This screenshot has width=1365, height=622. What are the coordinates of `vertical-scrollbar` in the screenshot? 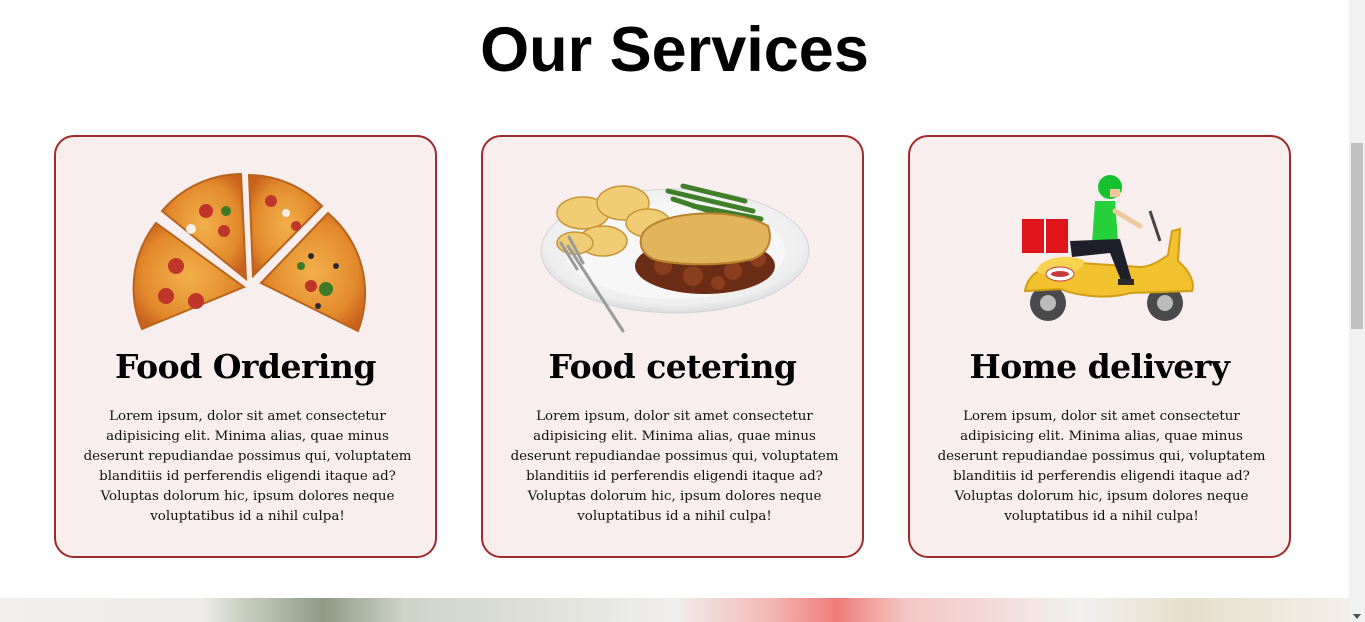 It's located at (1357, 311).